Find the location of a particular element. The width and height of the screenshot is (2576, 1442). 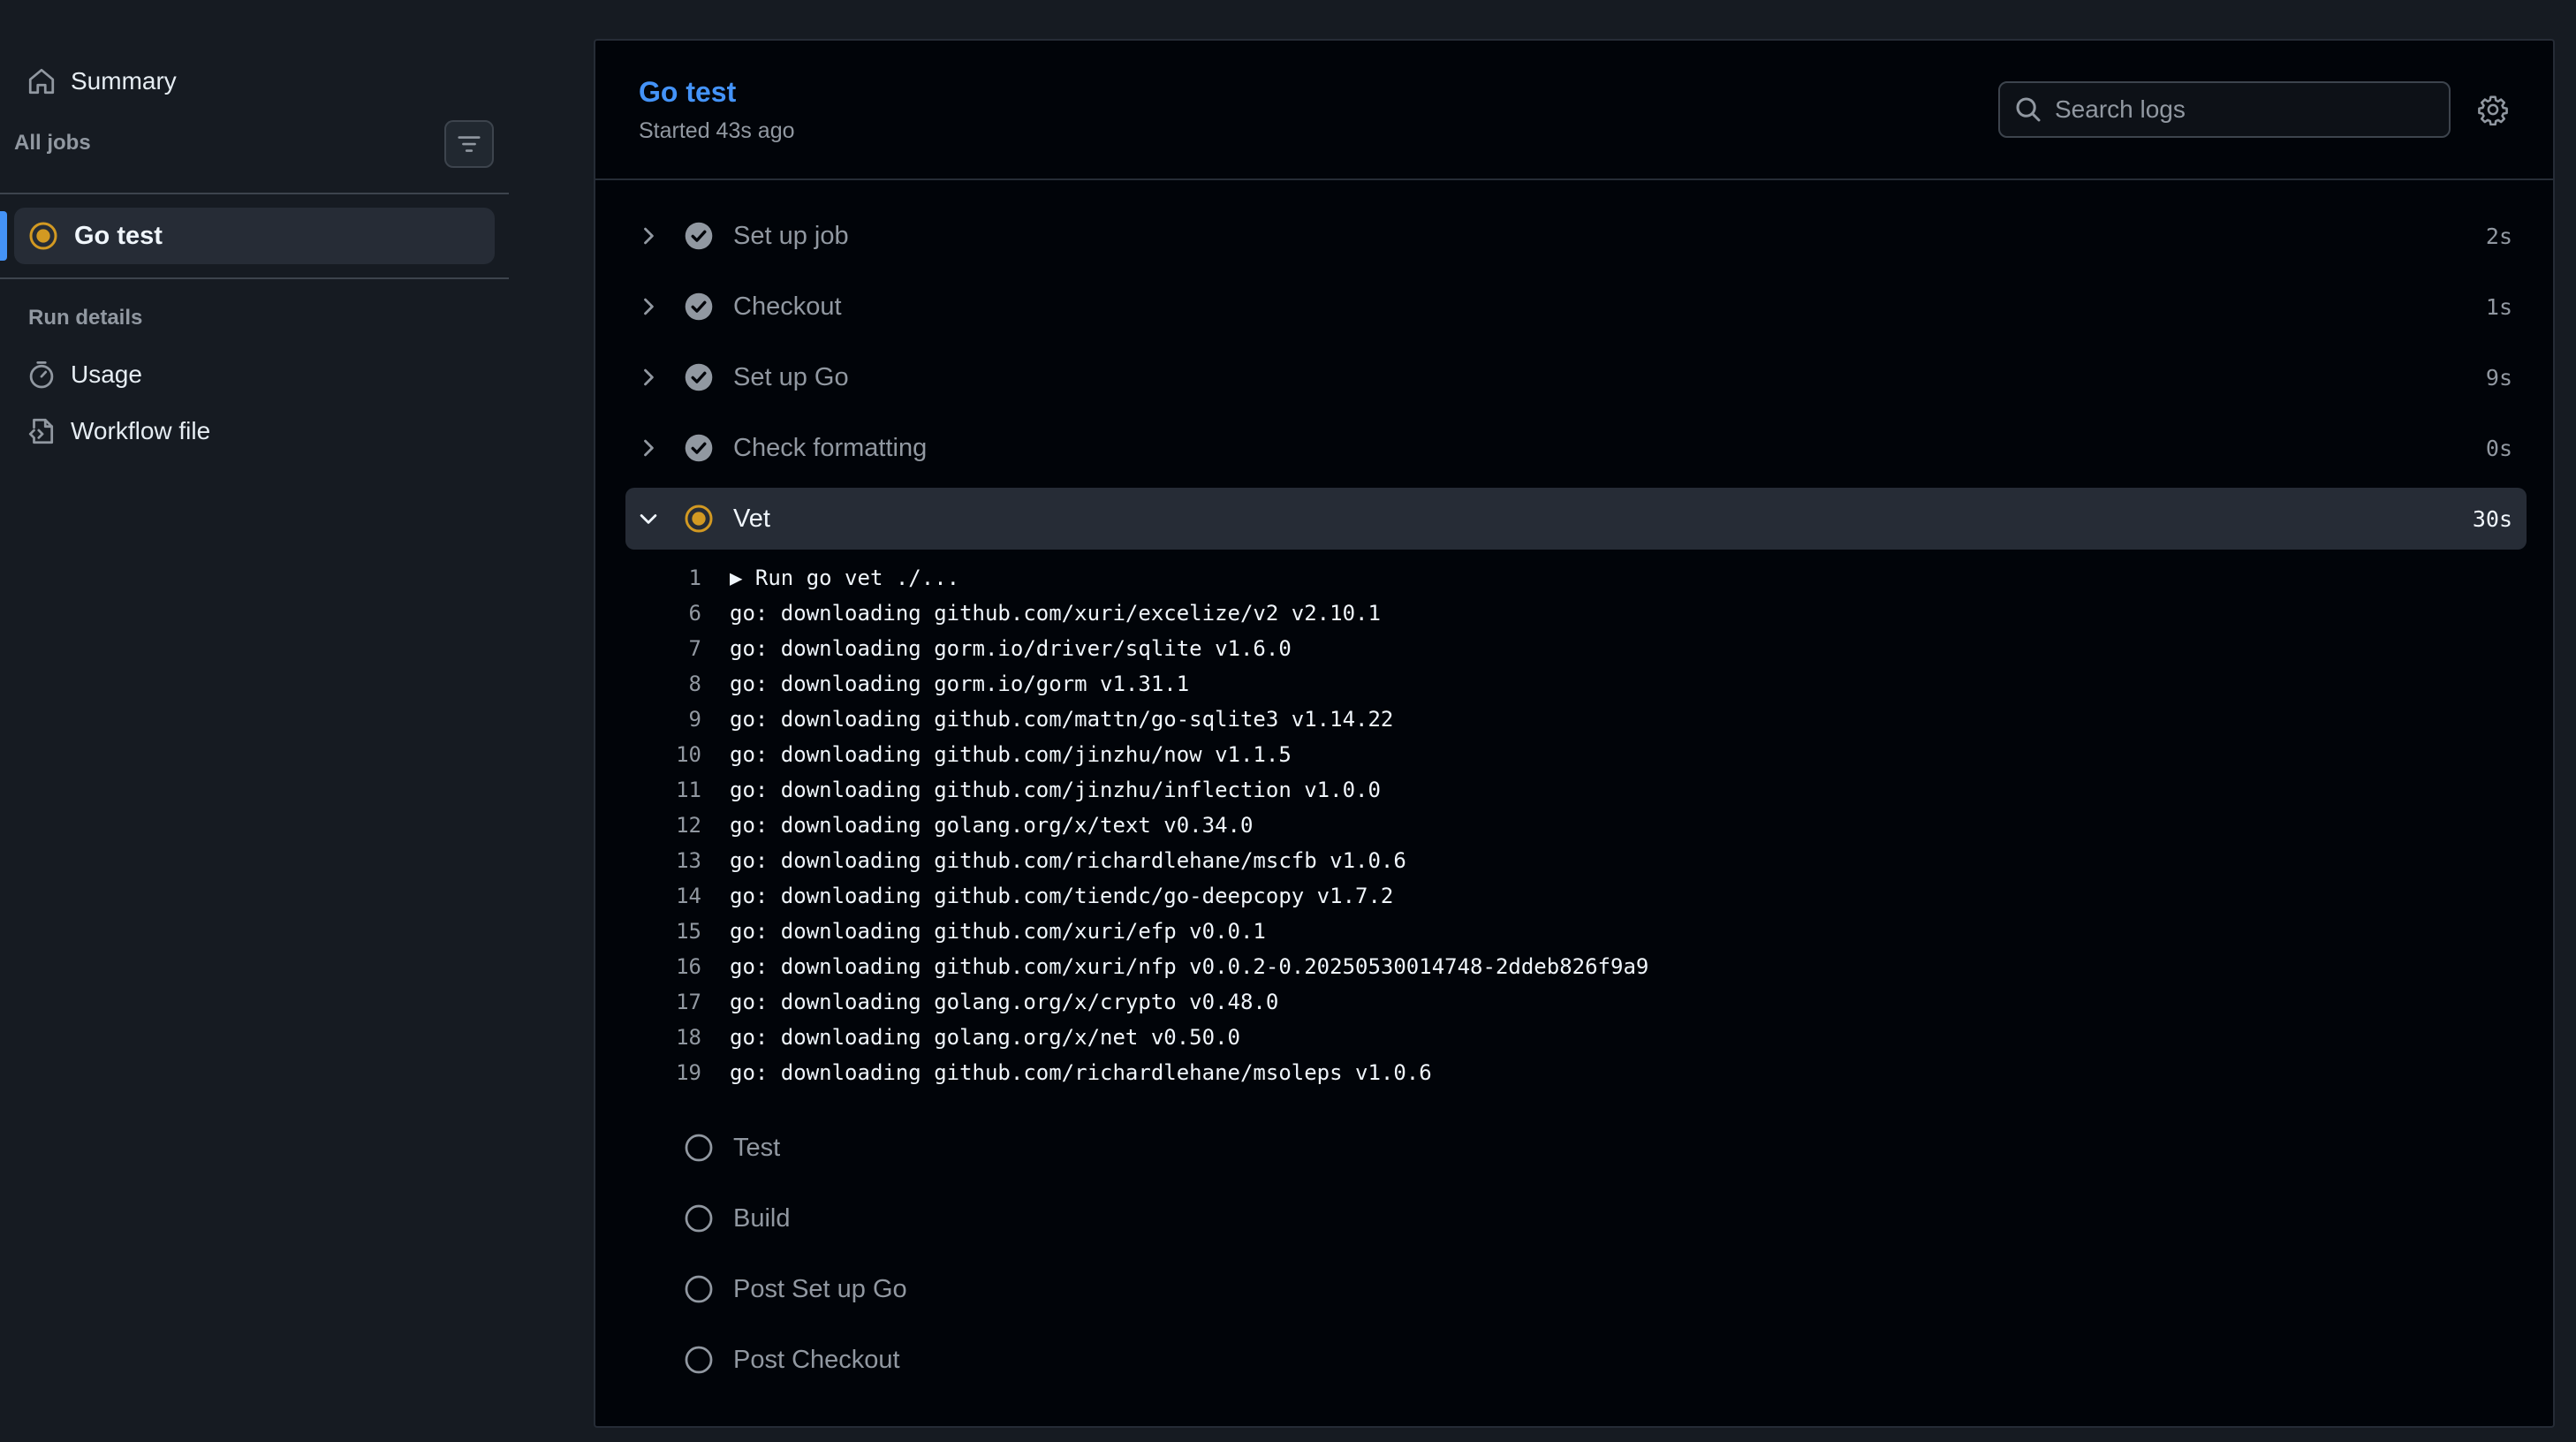

gear-icon is located at coordinates (2493, 109).